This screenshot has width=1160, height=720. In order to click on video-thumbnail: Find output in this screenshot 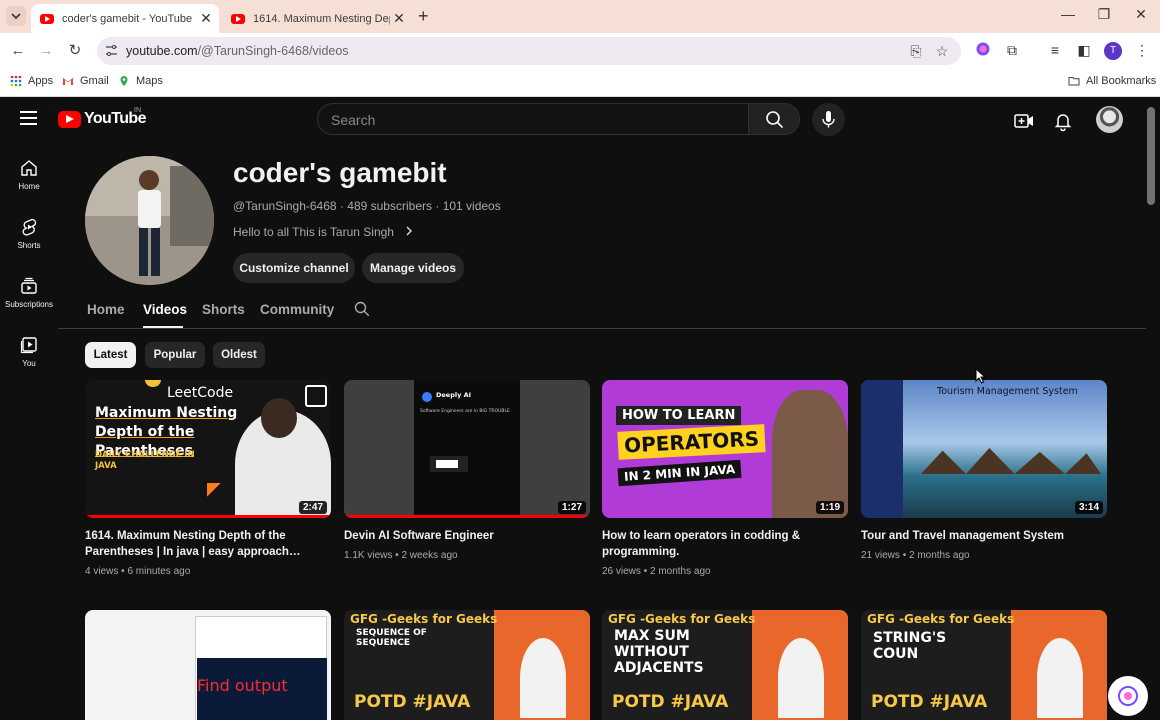, I will do `click(208, 665)`.